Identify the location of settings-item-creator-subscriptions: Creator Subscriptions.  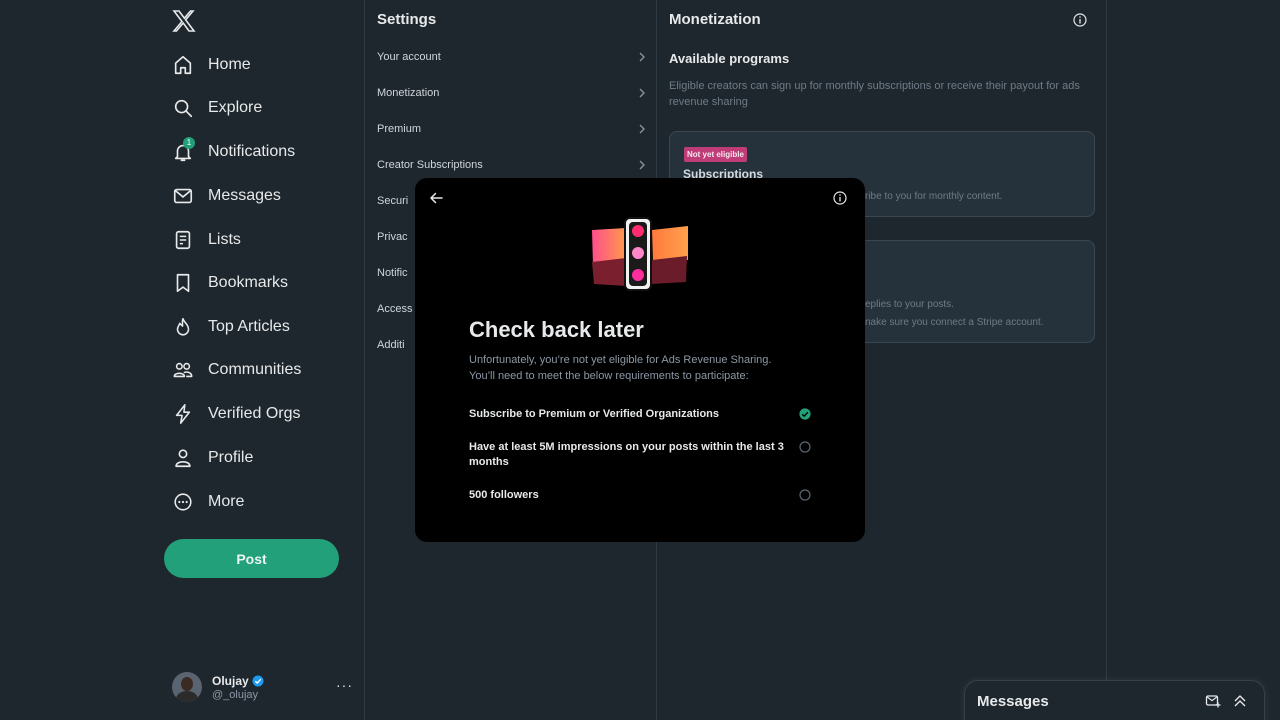
(512, 165).